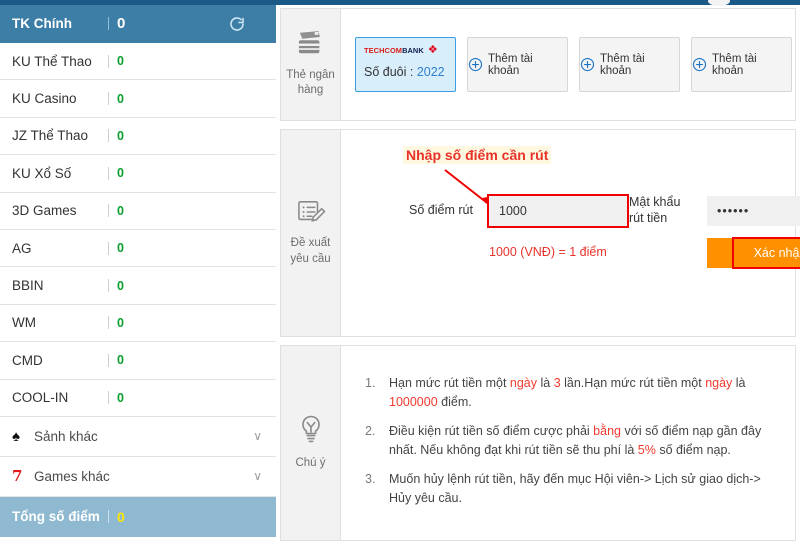 The width and height of the screenshot is (800, 541). Describe the element at coordinates (548, 252) in the screenshot. I see `conversion-rate-text: 1000 (VNĐ) = 1 điểm` at that location.